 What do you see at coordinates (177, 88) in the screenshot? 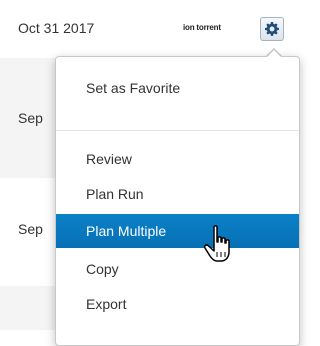
I see `menu-item-set-as-favorite: Set as Favorite` at bounding box center [177, 88].